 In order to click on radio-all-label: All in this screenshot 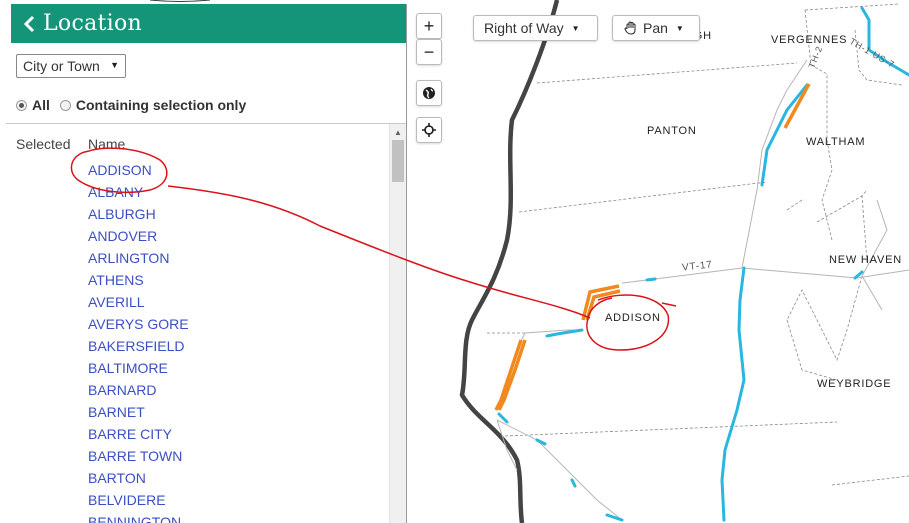, I will do `click(41, 105)`.